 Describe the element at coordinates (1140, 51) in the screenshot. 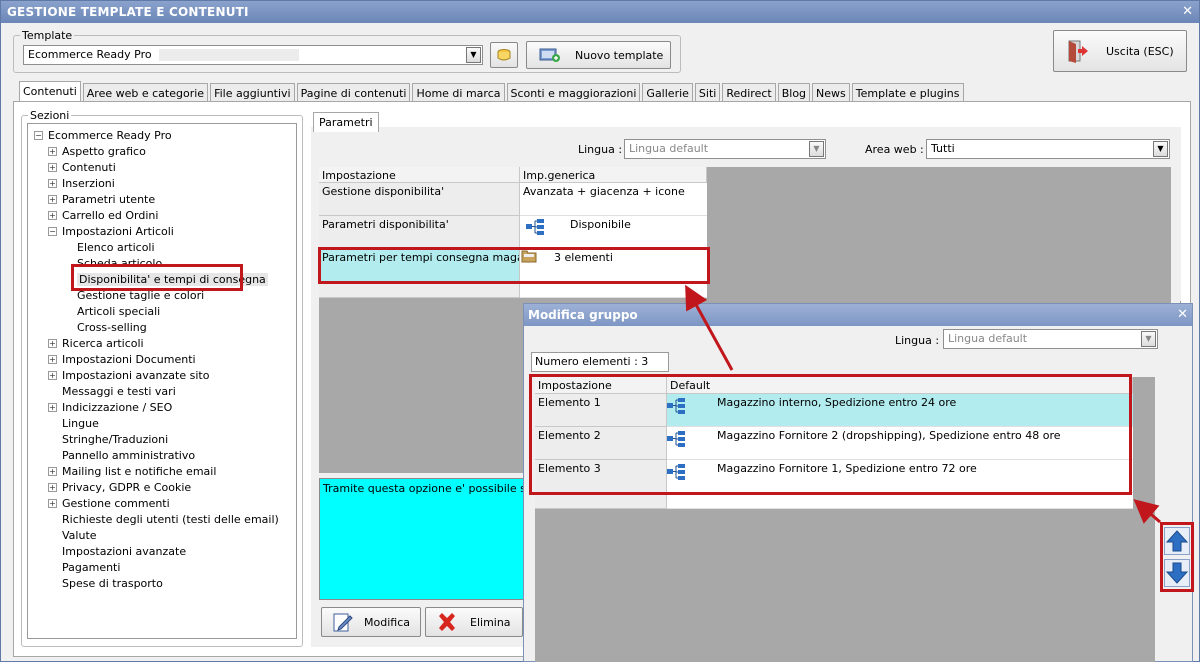

I see `exit-label: Uscita (ESC)` at that location.